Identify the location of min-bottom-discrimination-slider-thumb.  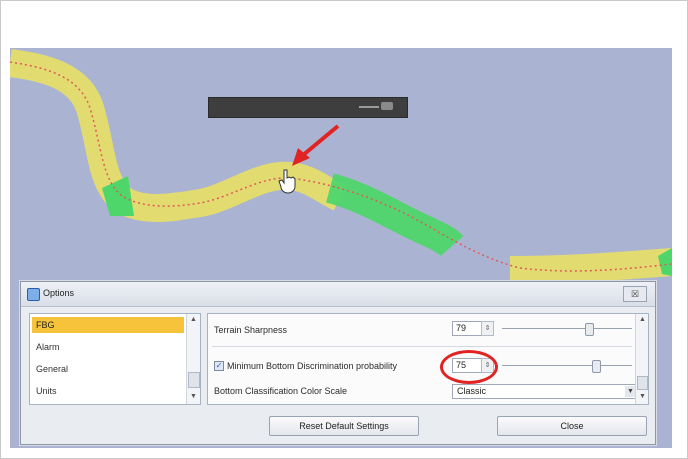
(596, 366).